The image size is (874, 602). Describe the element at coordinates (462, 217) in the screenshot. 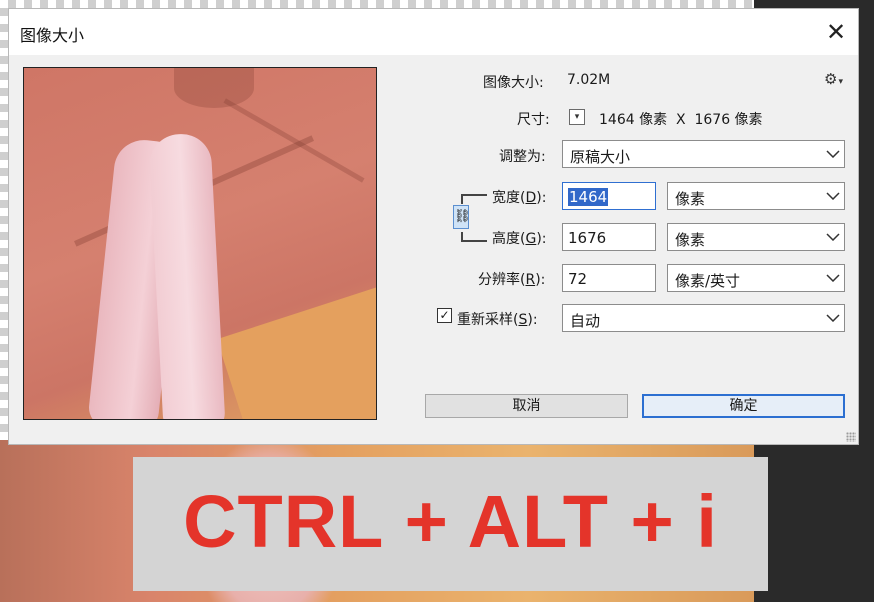

I see `link-icon: ⛓` at that location.